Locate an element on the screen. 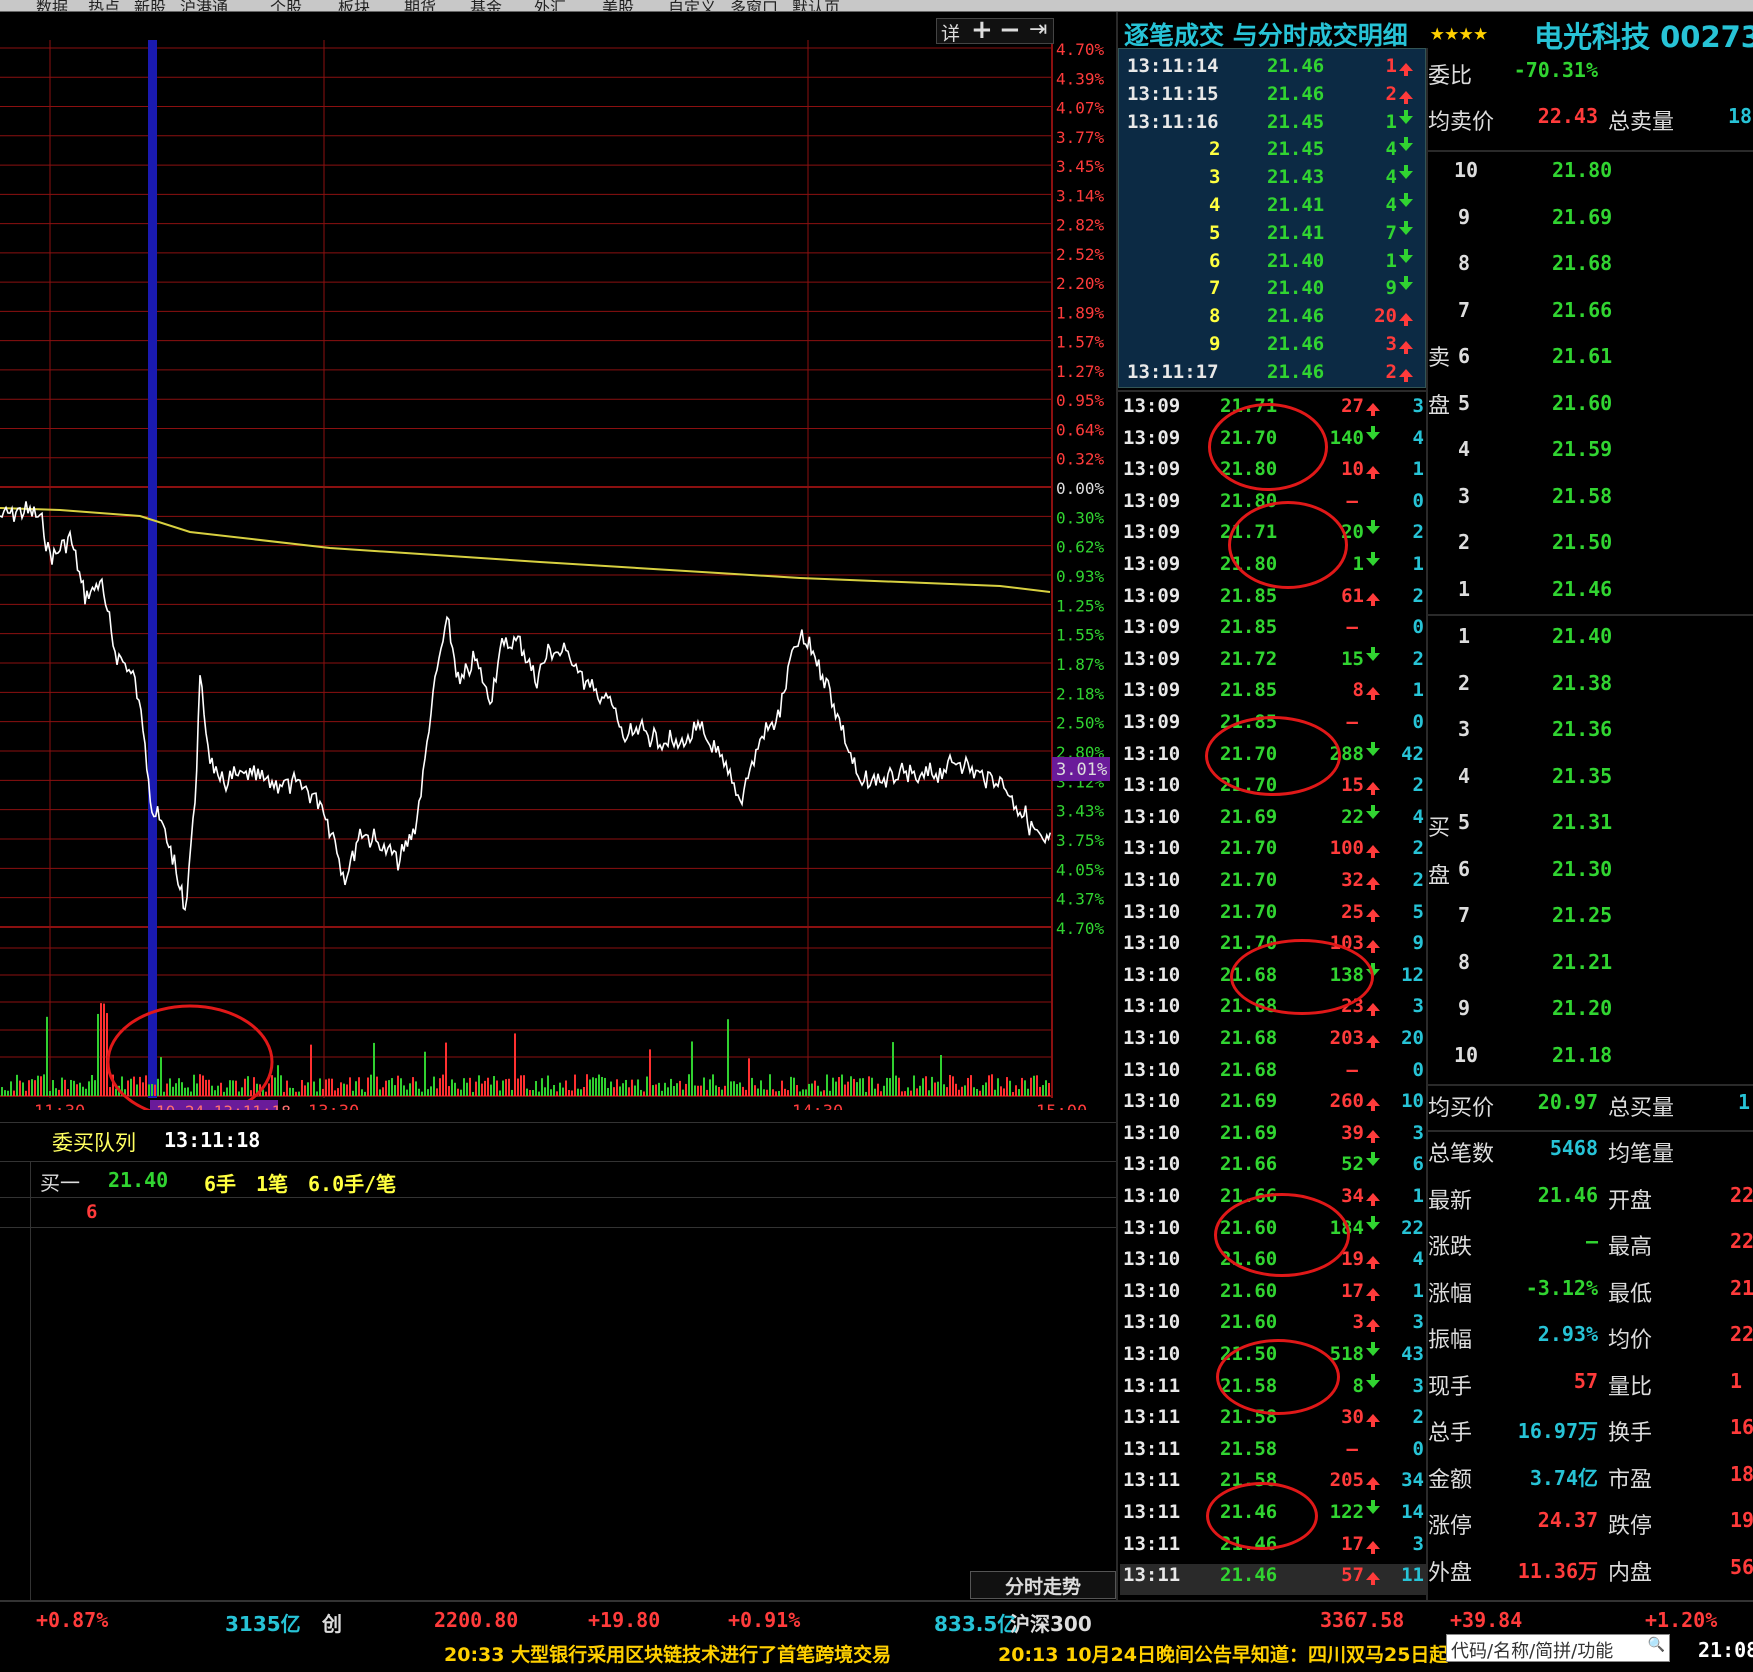  mode-button: 分时走势 is located at coordinates (1043, 1585).